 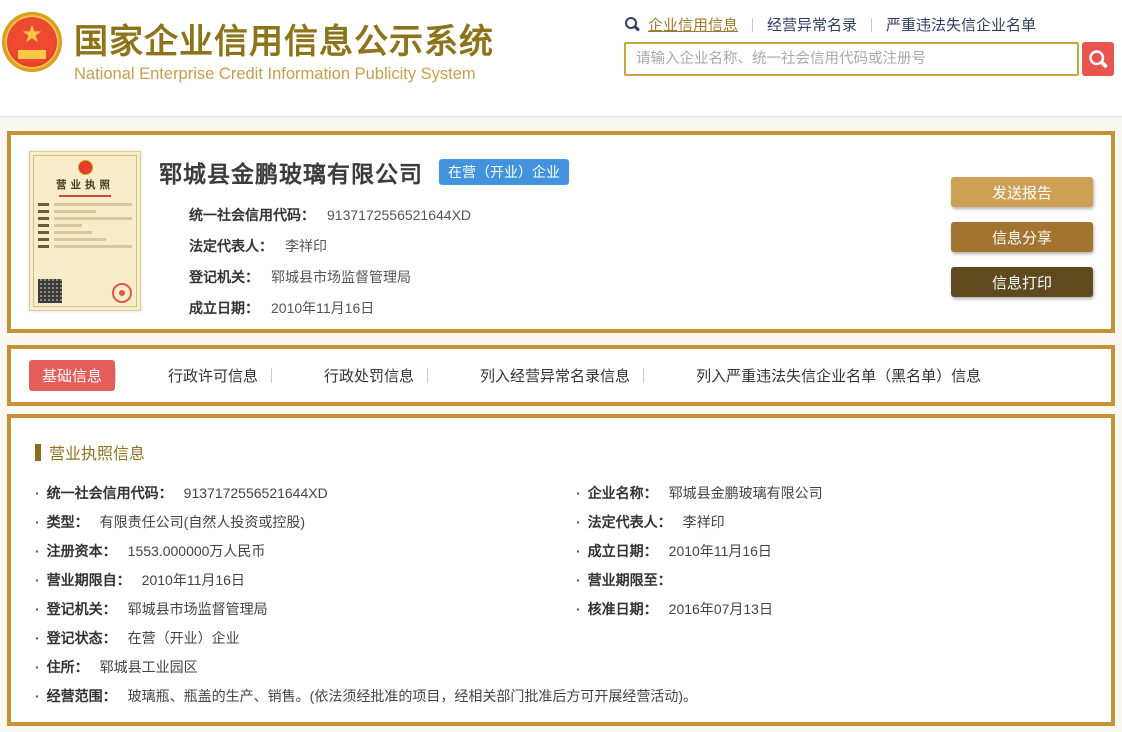 What do you see at coordinates (831, 608) in the screenshot?
I see `detail-field: 核准日期：2016年07月13日` at bounding box center [831, 608].